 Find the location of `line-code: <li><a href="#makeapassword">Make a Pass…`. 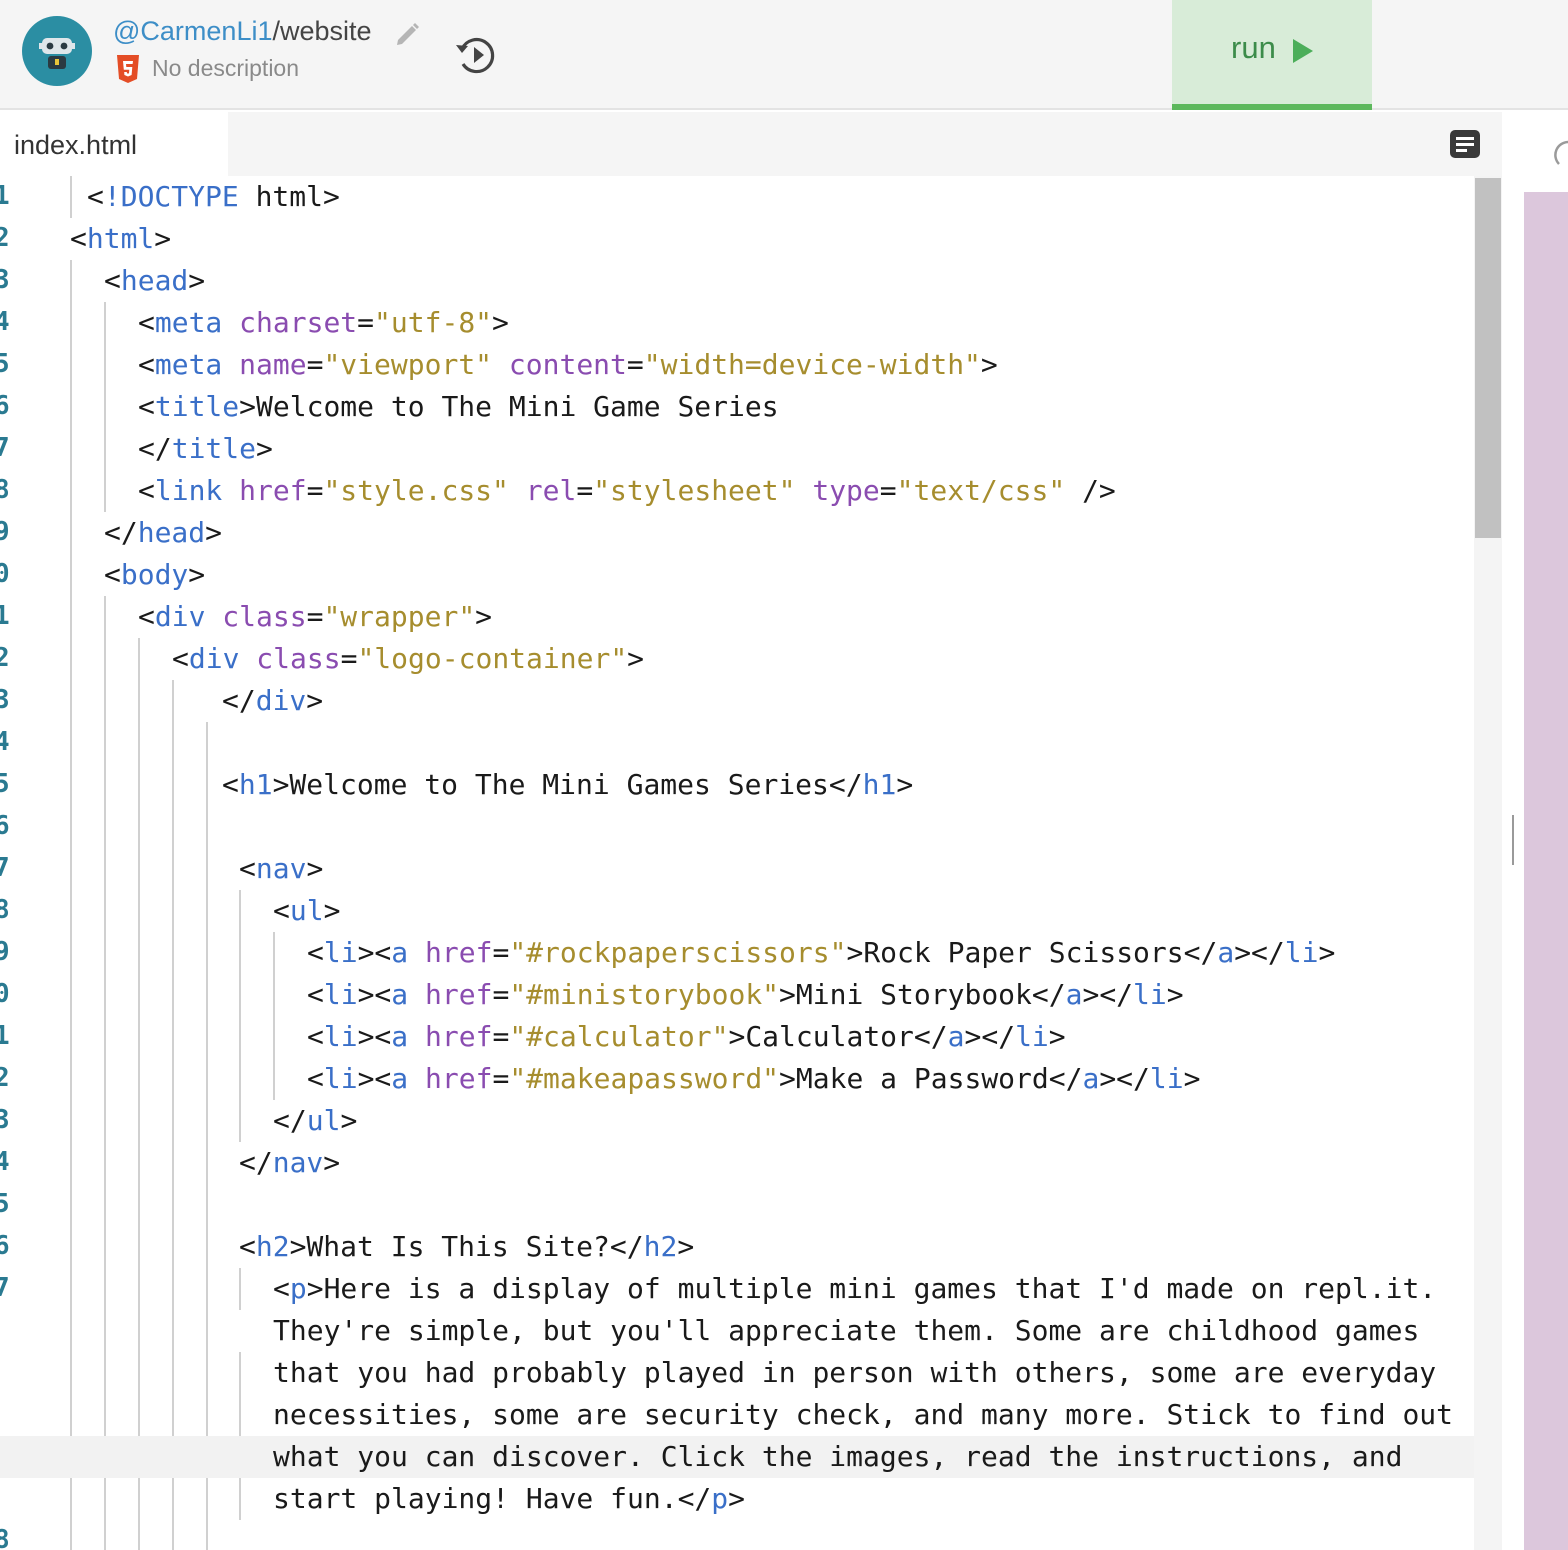

line-code: <li><a href="#makeapassword">Make a Pass… is located at coordinates (754, 1078).